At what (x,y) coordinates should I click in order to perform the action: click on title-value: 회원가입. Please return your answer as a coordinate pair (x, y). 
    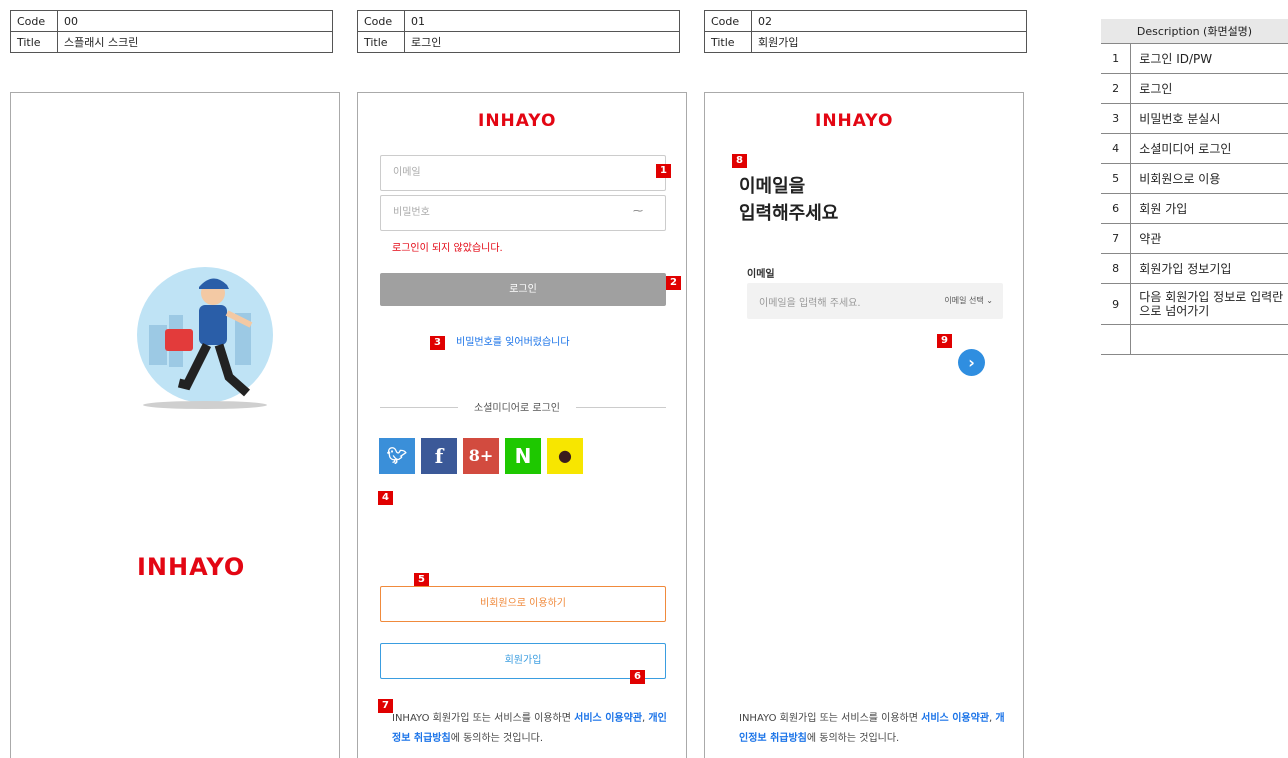
    Looking at the image, I should click on (889, 42).